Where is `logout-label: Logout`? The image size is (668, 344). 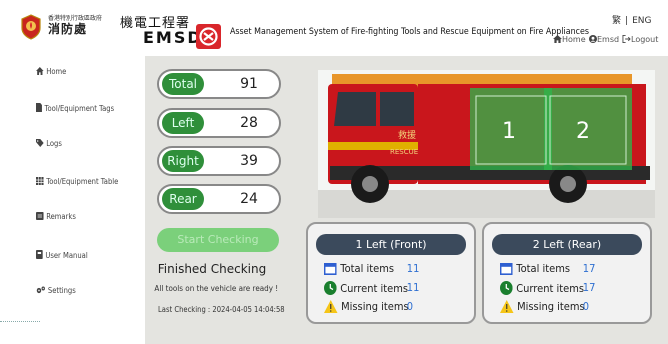 logout-label: Logout is located at coordinates (645, 39).